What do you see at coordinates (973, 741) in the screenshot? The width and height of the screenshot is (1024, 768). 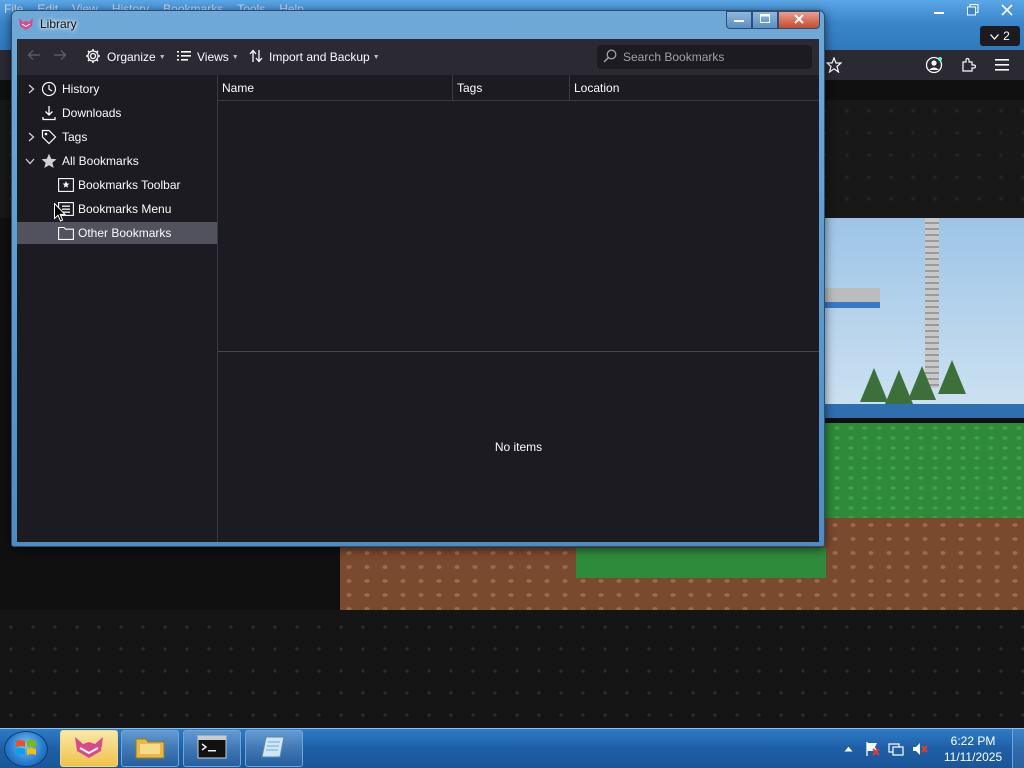 I see `clock-time: 6:22 PM` at bounding box center [973, 741].